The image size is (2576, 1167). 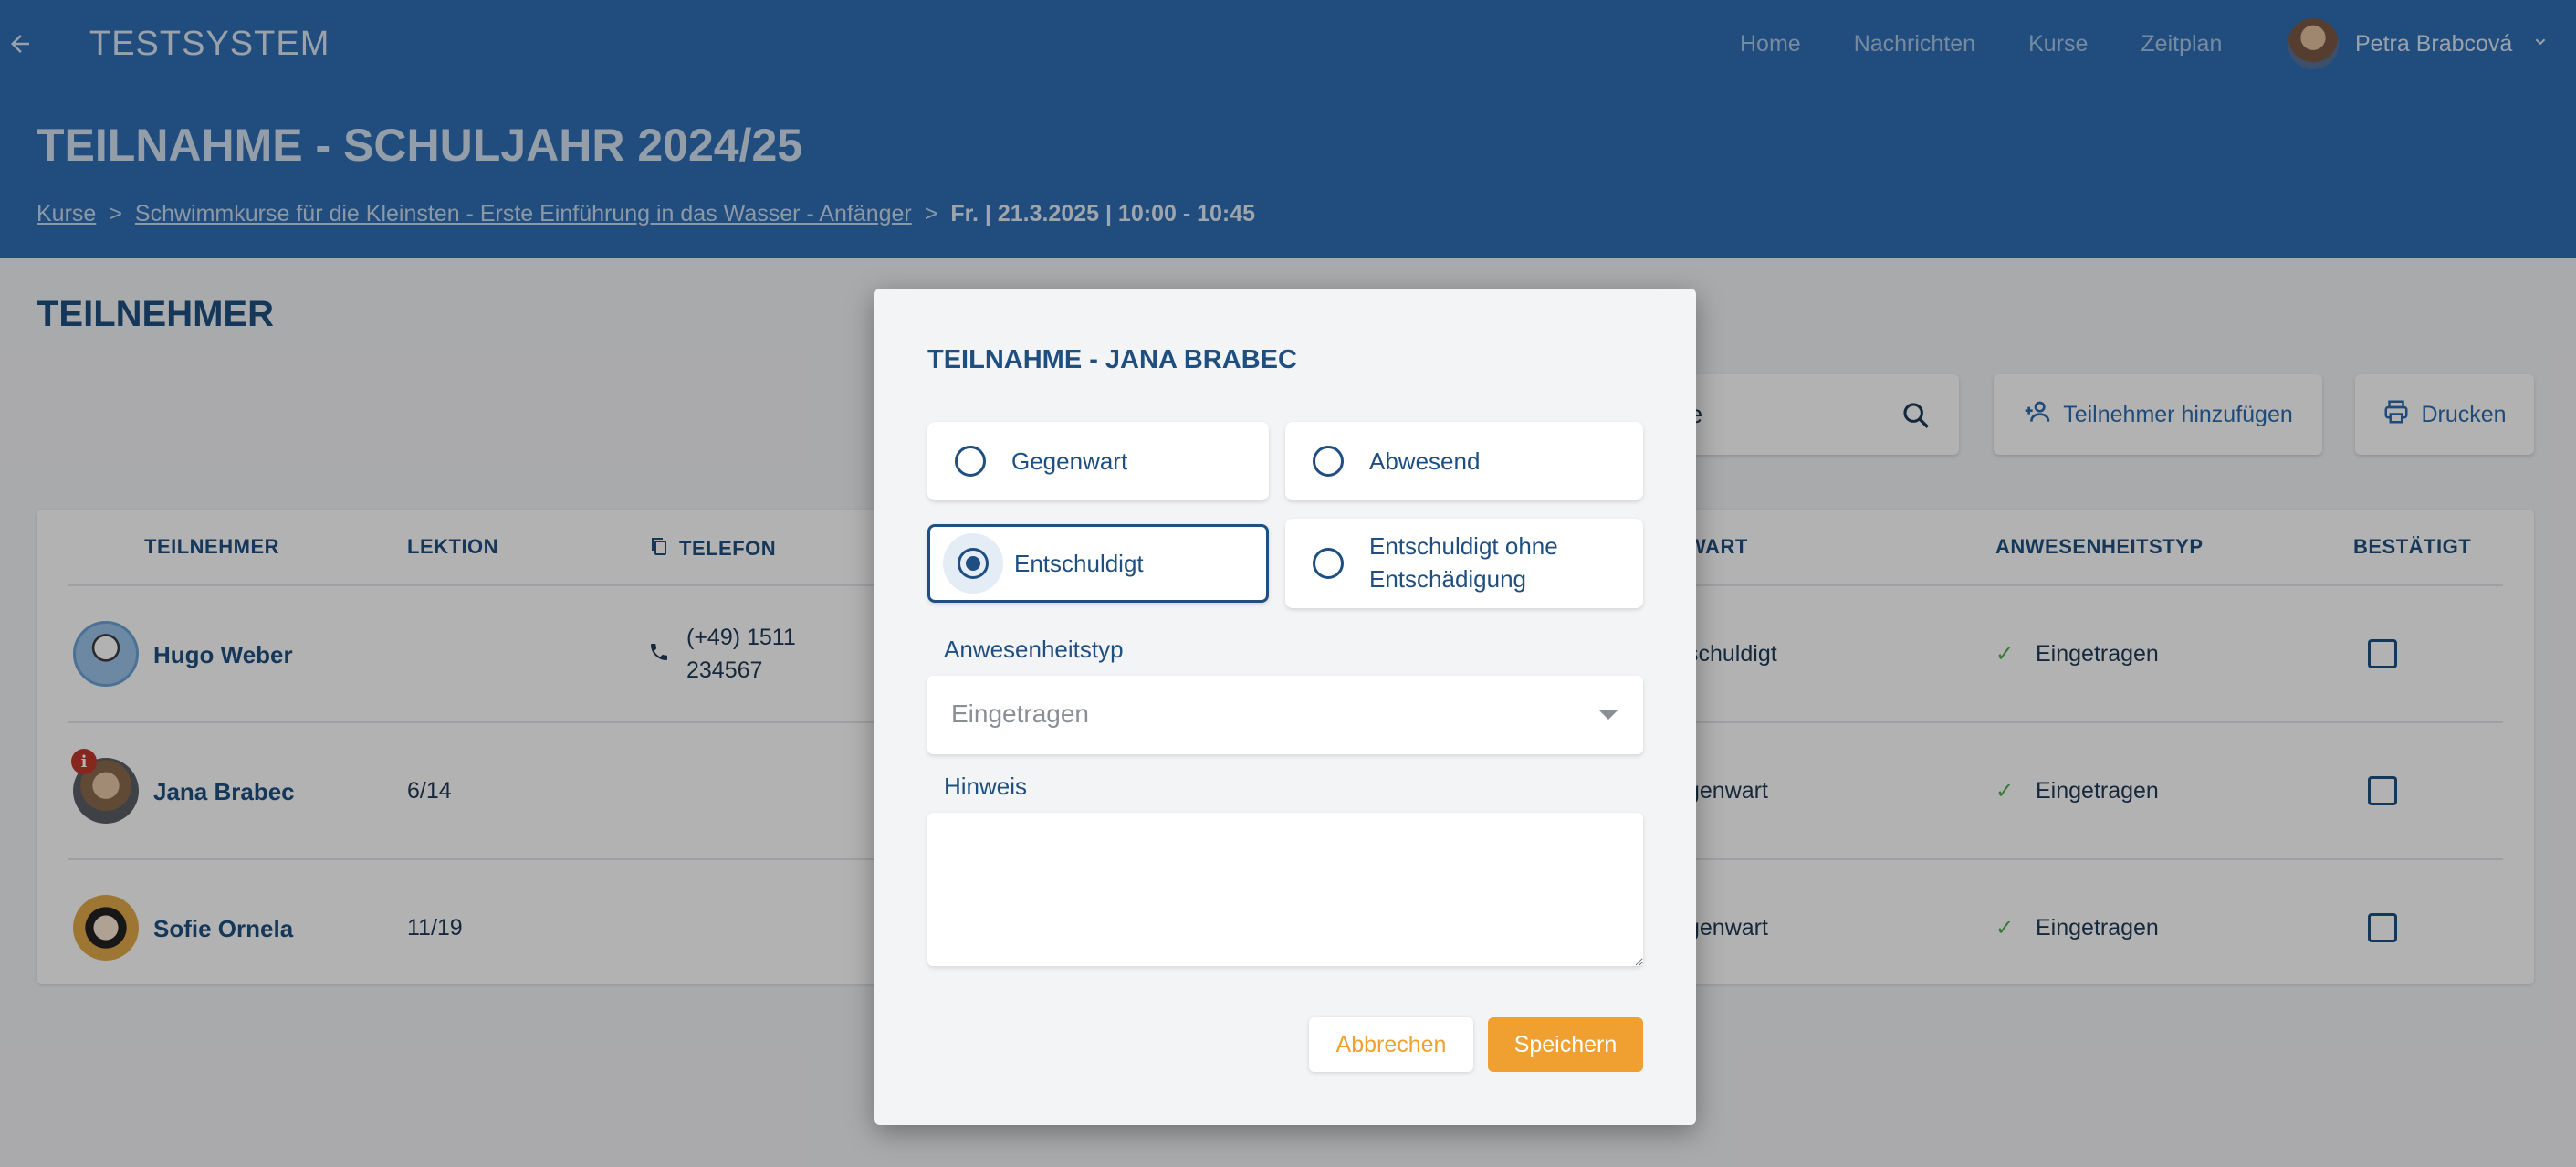 I want to click on option-absent-label: Abwesend, so click(x=1425, y=461).